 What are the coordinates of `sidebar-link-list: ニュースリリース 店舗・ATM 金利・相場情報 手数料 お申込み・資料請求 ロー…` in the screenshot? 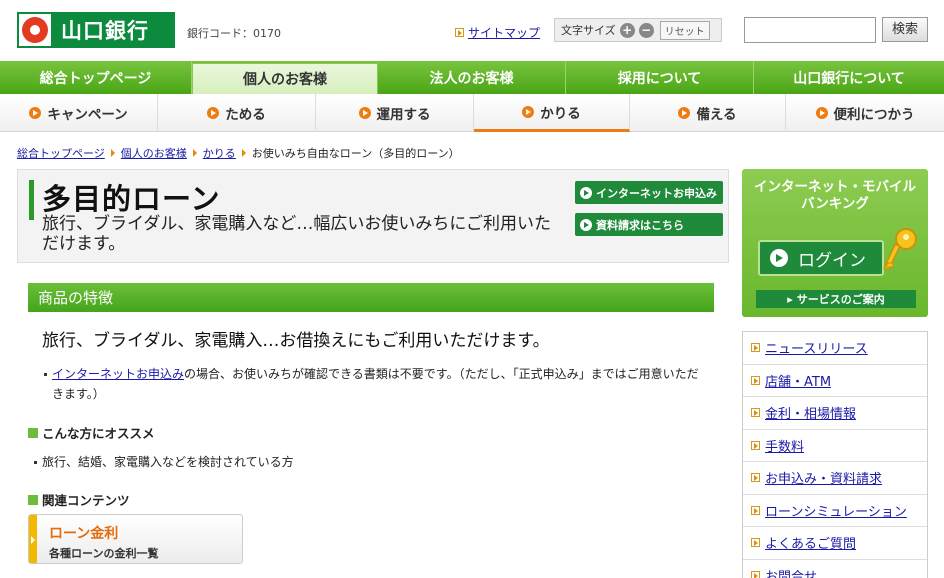 It's located at (835, 454).